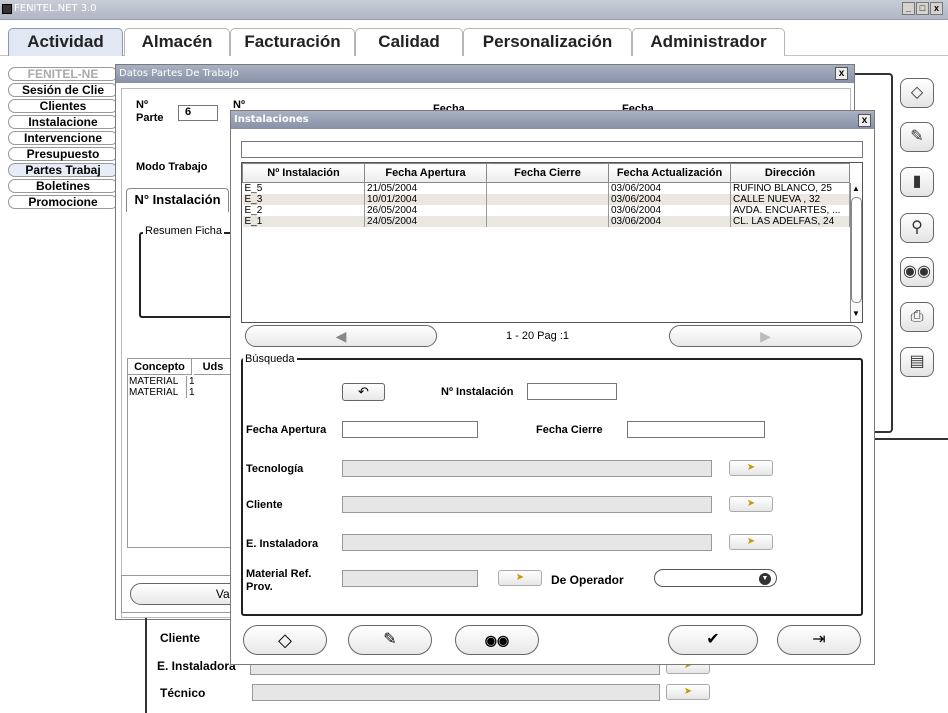 The image size is (948, 713). I want to click on tab-actividad: Actividad, so click(65, 42).